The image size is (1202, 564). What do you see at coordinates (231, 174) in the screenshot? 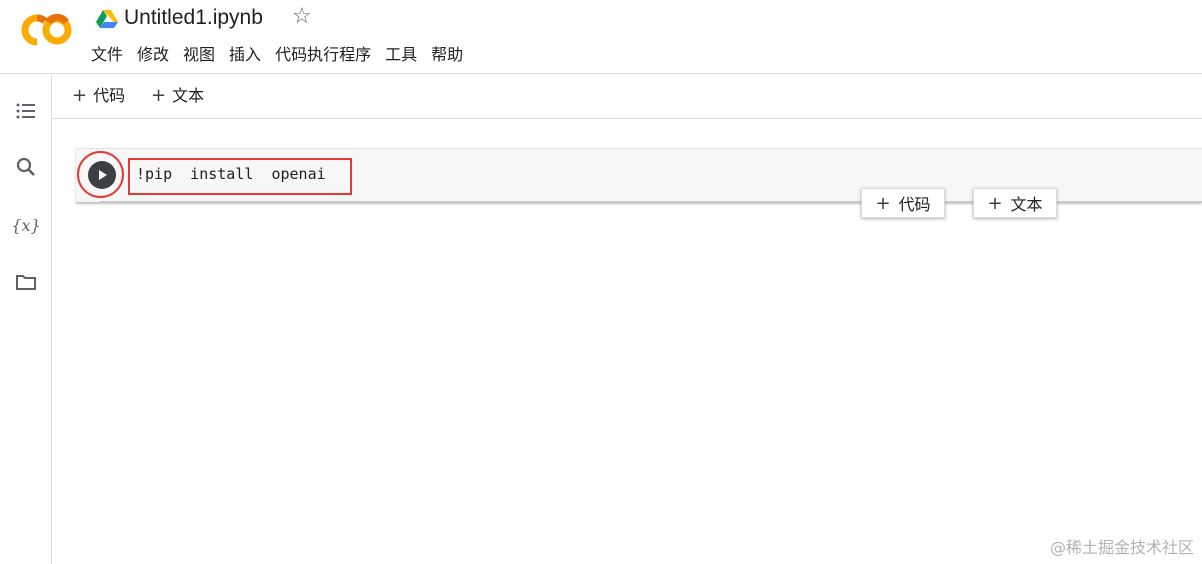
I see `code-text: !pip install openai` at bounding box center [231, 174].